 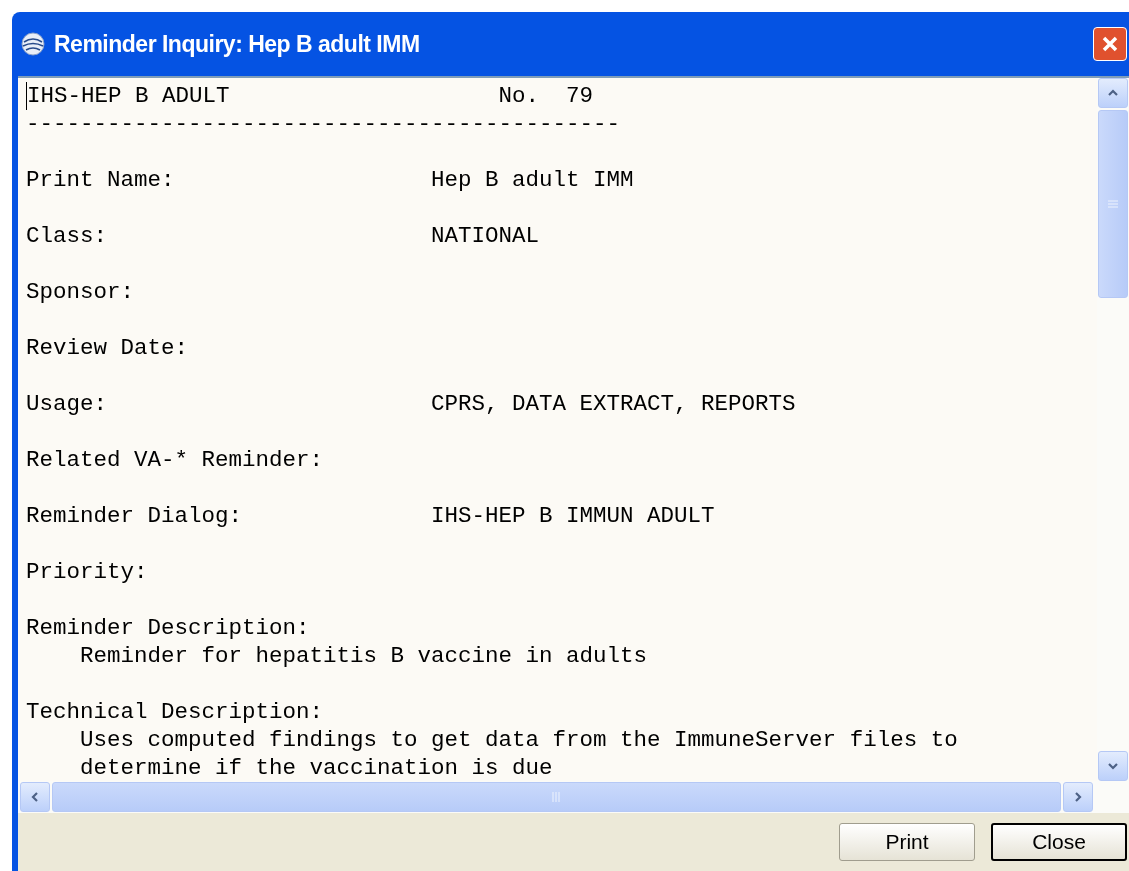 I want to click on globe-icon, so click(x=33, y=44).